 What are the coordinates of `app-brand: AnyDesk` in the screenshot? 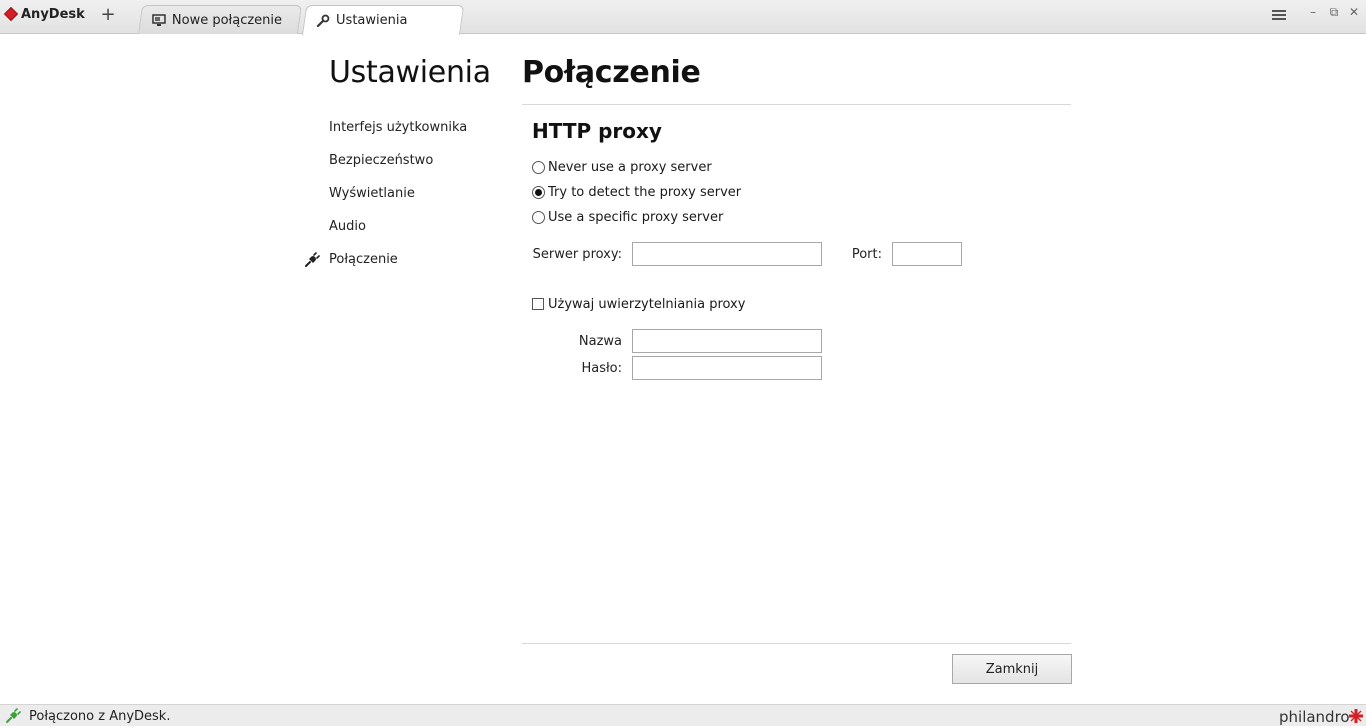 It's located at (44, 14).